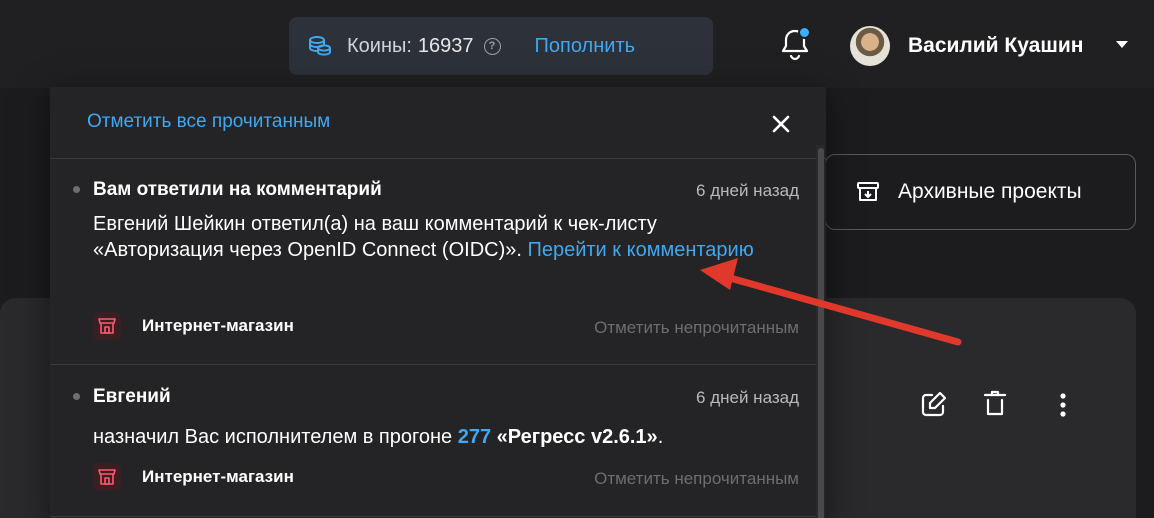 This screenshot has width=1154, height=518. I want to click on caret-down-icon, so click(1122, 44).